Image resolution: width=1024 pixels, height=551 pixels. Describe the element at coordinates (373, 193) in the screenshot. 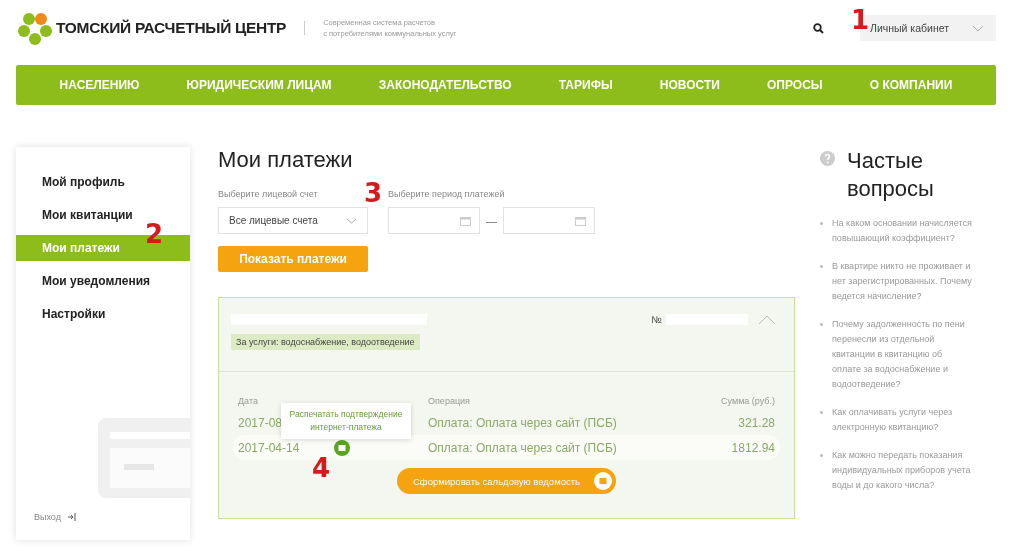

I see `annotation-number: 3` at that location.